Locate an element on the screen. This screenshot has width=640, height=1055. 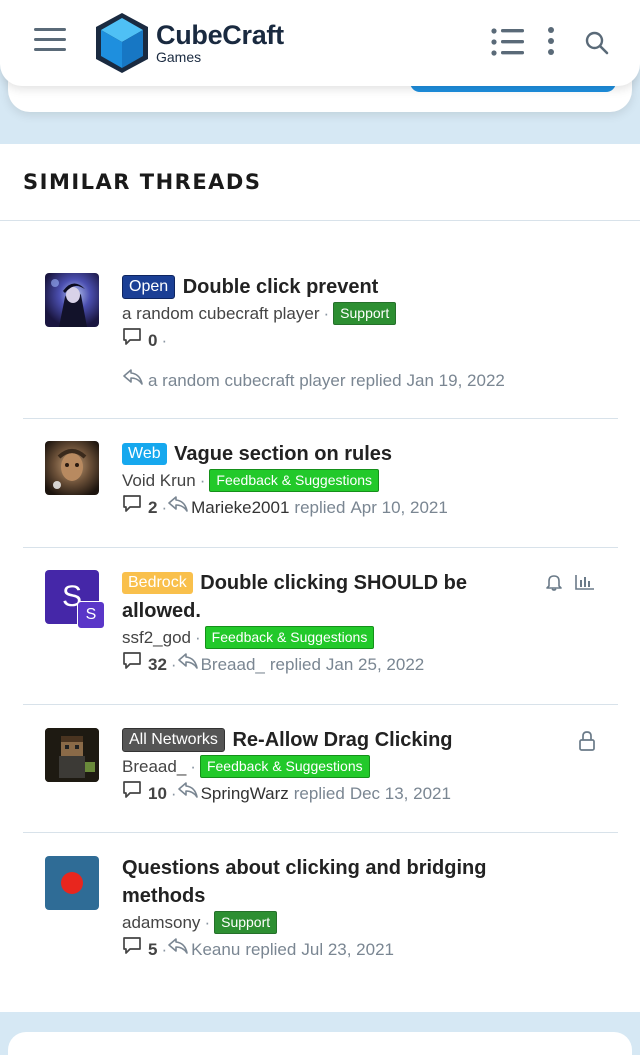
last-reply-date: Jan 19, 2022 is located at coordinates (456, 381).